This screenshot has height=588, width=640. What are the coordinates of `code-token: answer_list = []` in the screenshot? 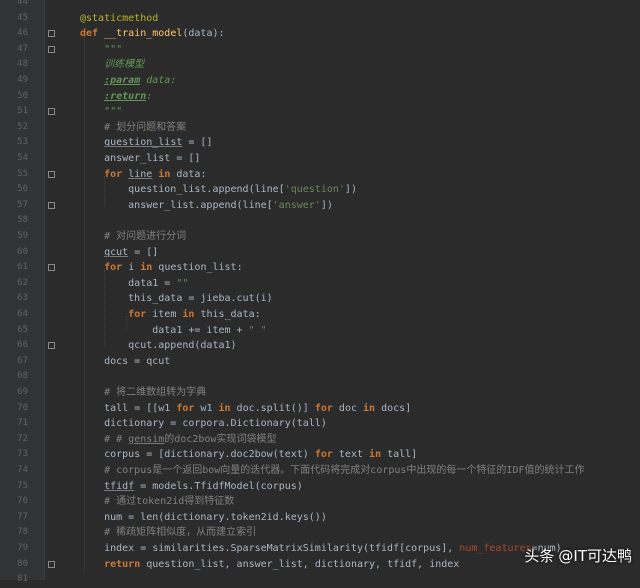 It's located at (140, 158).